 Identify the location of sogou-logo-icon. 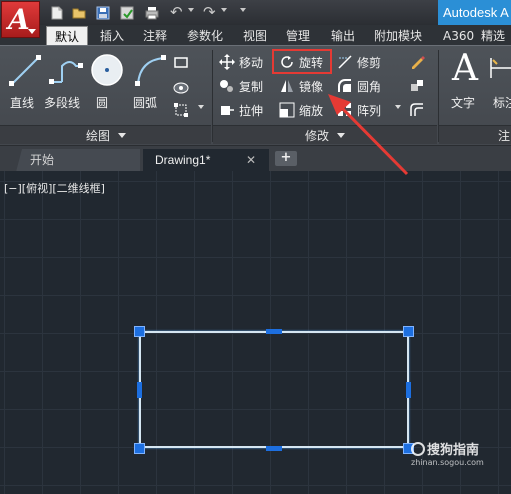
(418, 449).